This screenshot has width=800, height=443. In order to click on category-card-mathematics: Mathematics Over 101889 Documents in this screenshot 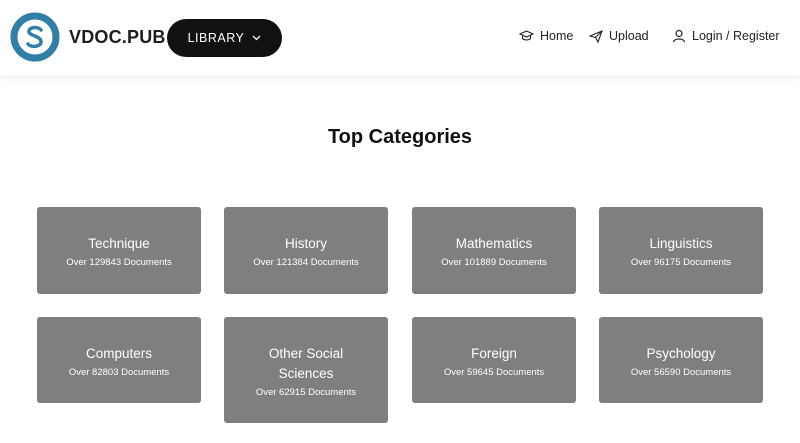, I will do `click(494, 250)`.